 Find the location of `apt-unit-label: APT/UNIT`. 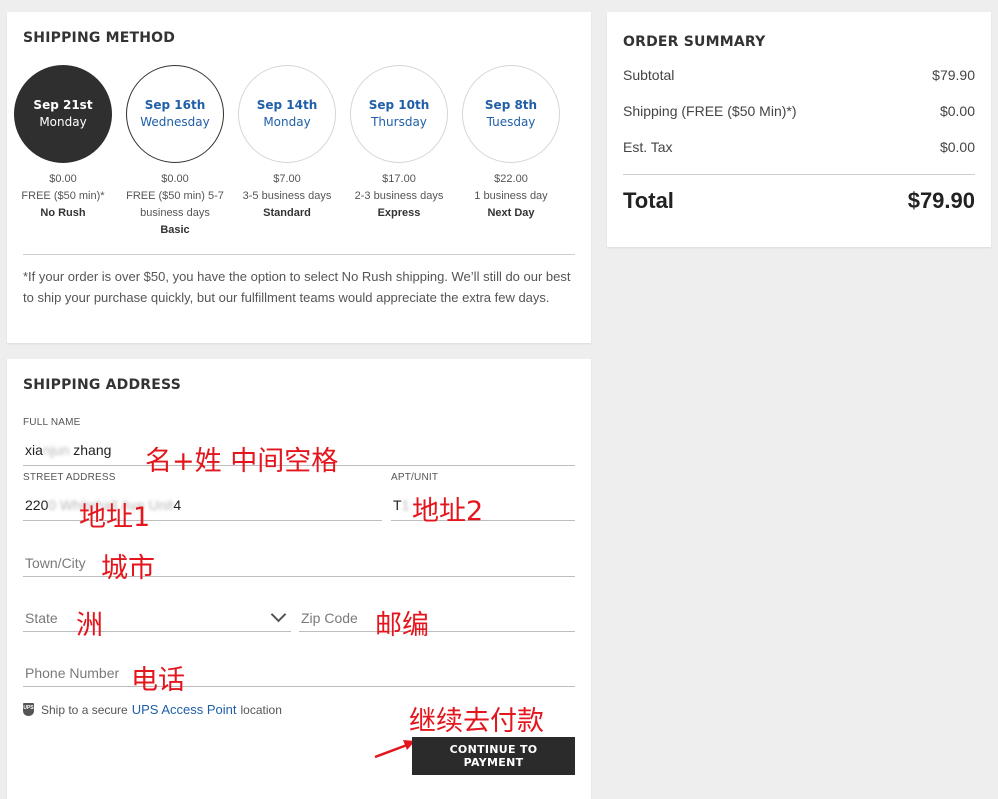

apt-unit-label: APT/UNIT is located at coordinates (415, 477).